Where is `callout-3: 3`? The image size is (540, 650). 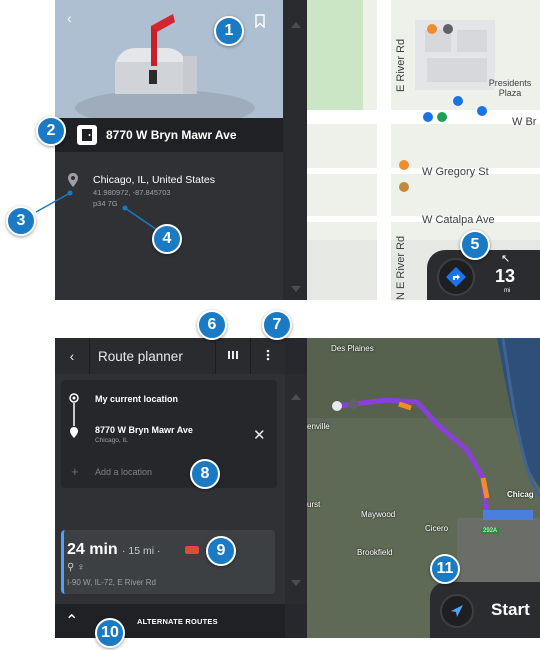
callout-3: 3 is located at coordinates (21, 221).